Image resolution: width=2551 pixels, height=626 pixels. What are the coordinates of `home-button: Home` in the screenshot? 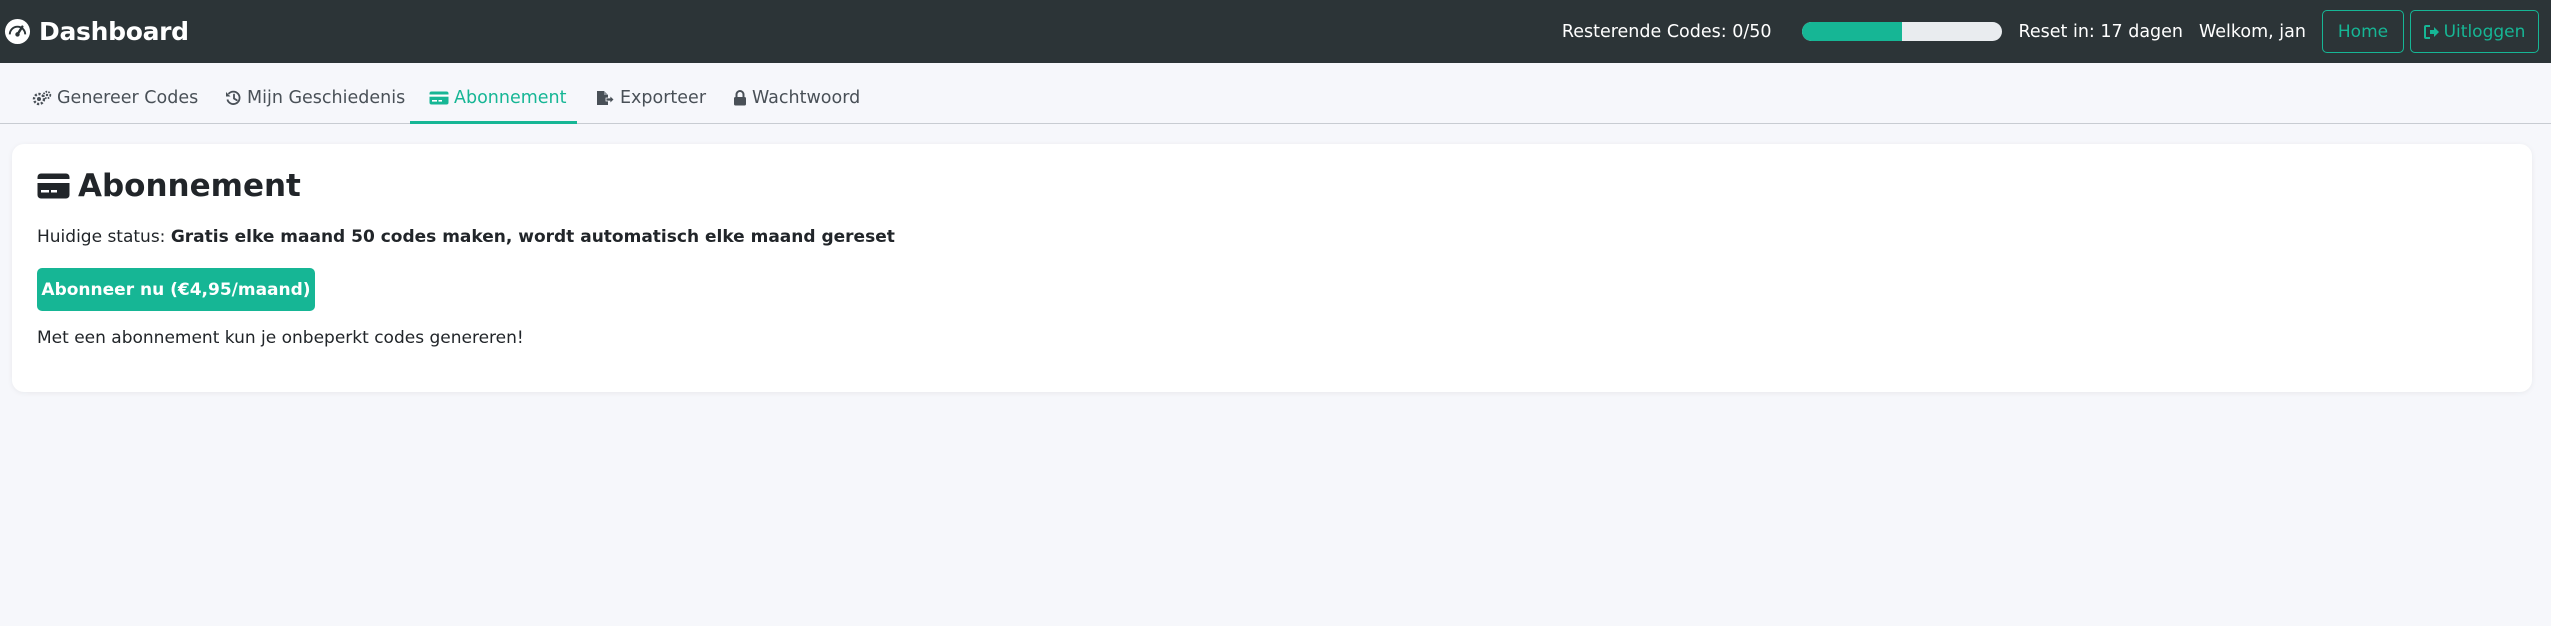 It's located at (2363, 31).